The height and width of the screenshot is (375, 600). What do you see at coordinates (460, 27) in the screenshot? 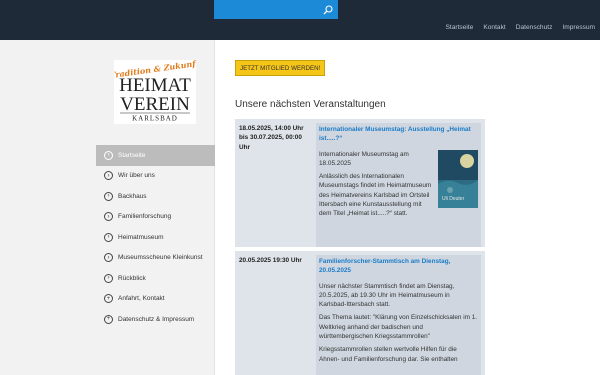
I see `topnav-startseite: Startseite` at bounding box center [460, 27].